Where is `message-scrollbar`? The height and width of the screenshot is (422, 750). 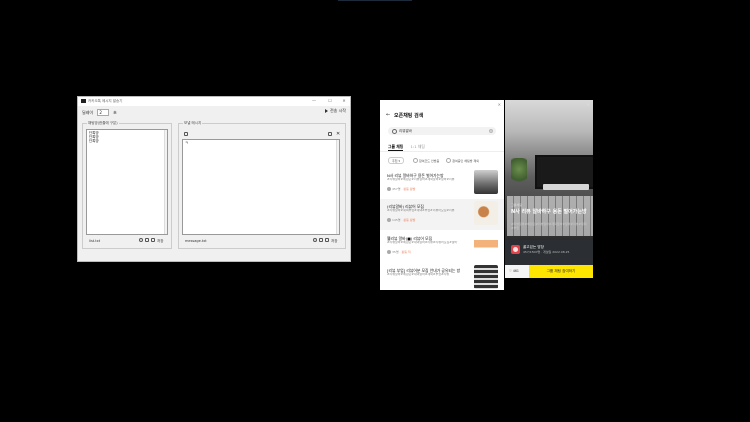 message-scrollbar is located at coordinates (337, 187).